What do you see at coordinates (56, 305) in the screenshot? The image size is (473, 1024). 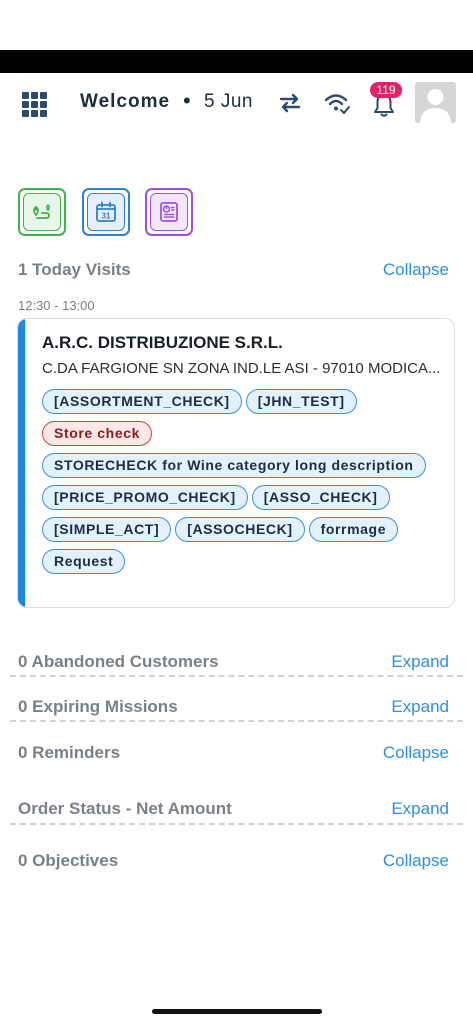 I see `visit-time: 12:30 - 13:00` at bounding box center [56, 305].